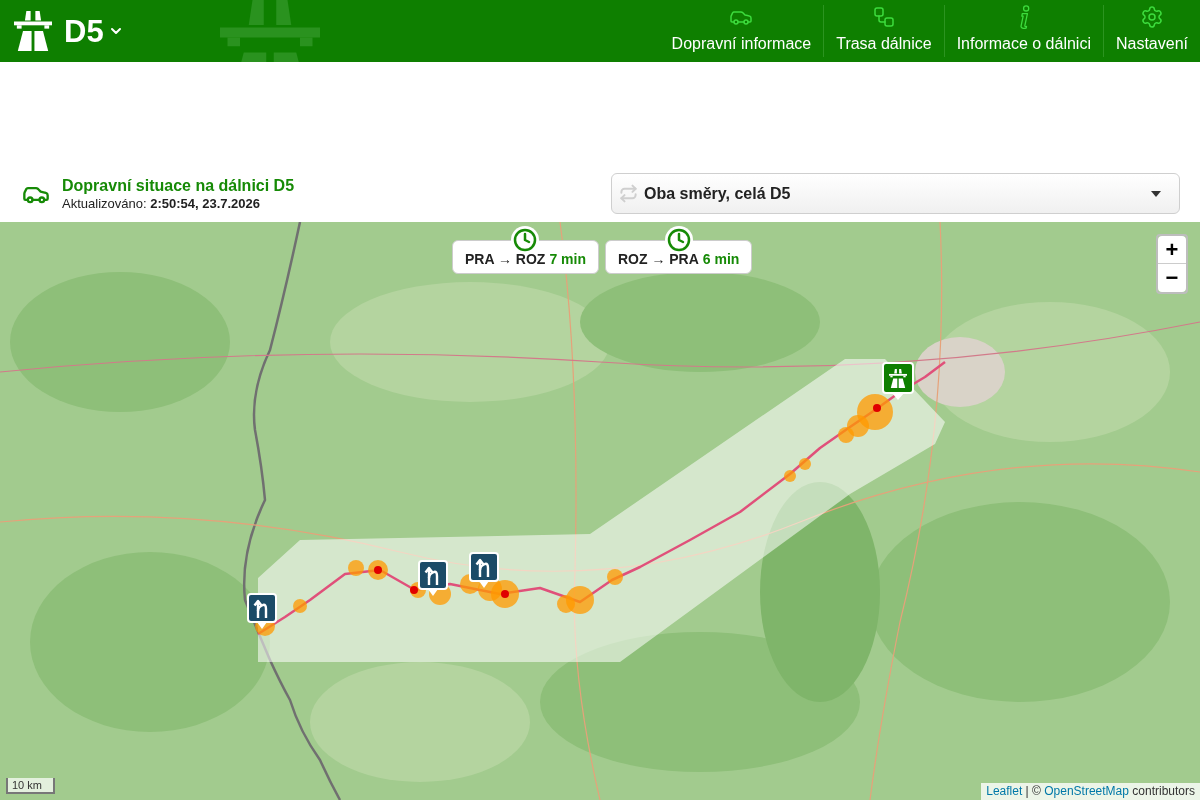  Describe the element at coordinates (898, 381) in the screenshot. I see `motorway-sign-icon` at that location.